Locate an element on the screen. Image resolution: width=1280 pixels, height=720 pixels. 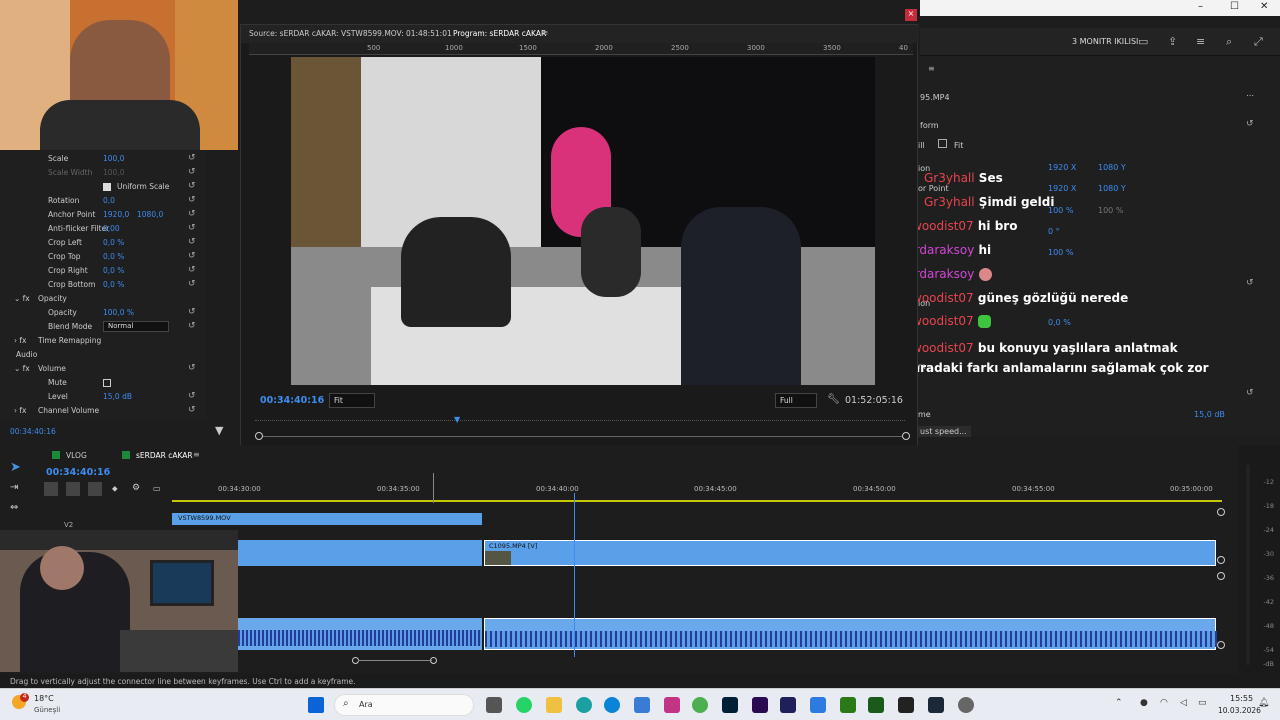
task-view-icon is located at coordinates (494, 705).